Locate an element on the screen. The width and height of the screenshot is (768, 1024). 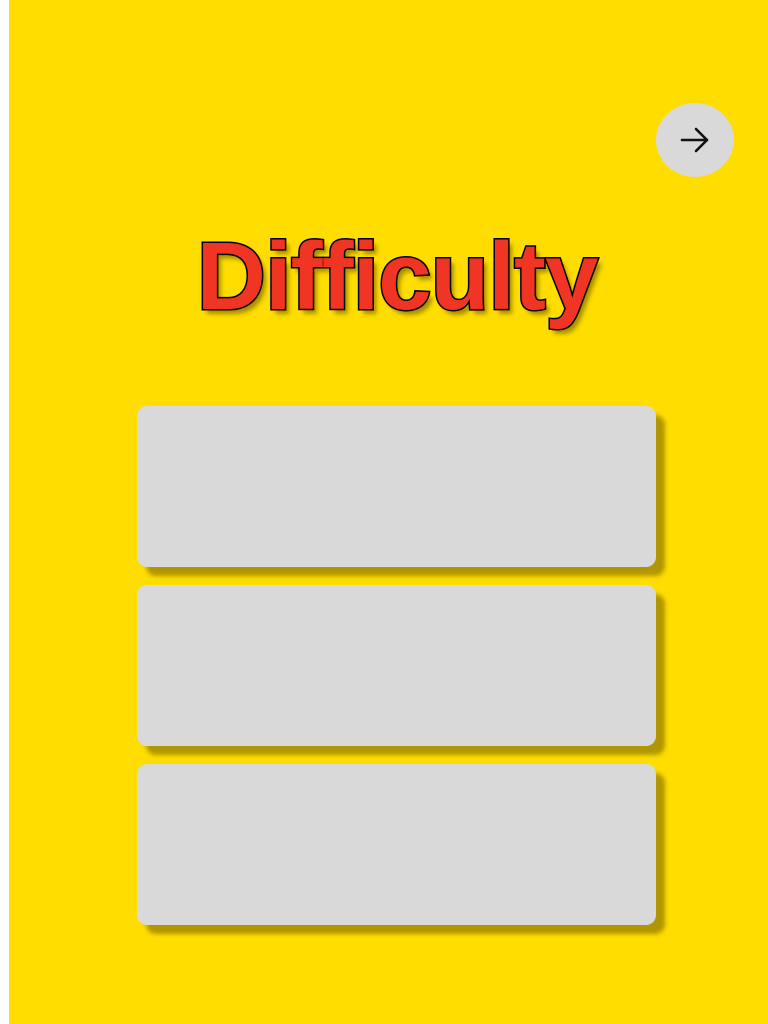
page-title: Difficulty is located at coordinates (397, 277).